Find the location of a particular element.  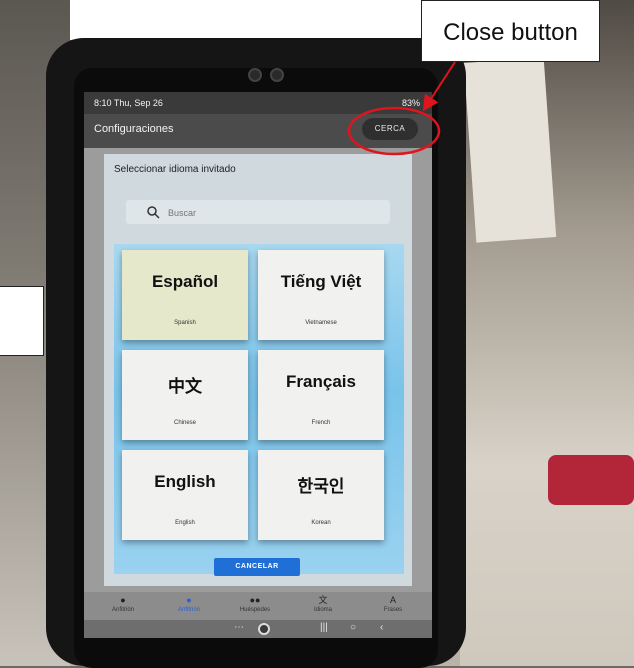

status-bar: 8:10 Thu, Sep 26 83% is located at coordinates (258, 103).